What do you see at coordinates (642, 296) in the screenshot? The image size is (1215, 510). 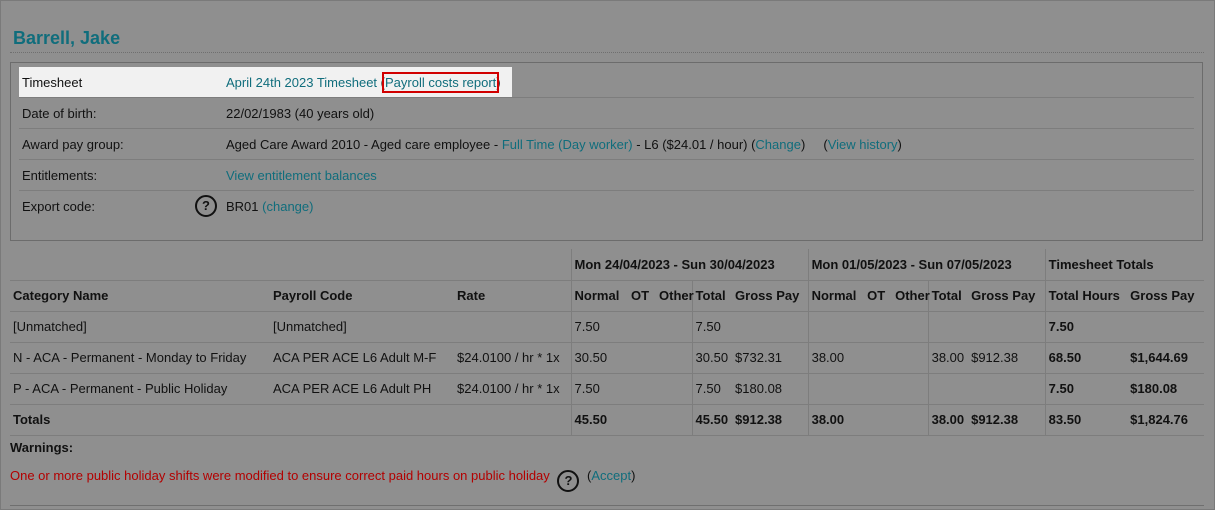 I see `col-p1-ot: OT` at bounding box center [642, 296].